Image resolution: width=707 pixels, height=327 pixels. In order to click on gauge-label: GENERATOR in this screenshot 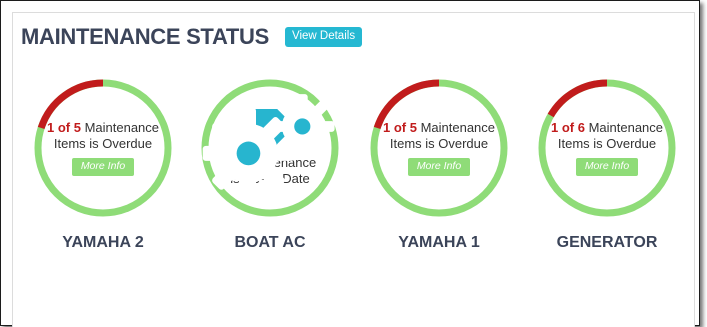, I will do `click(607, 242)`.